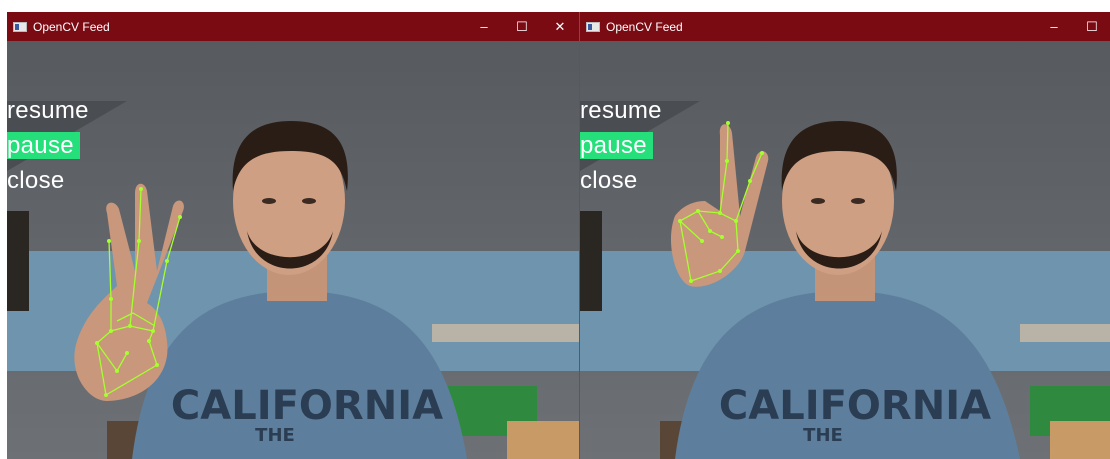 The width and height of the screenshot is (1110, 459). Describe the element at coordinates (845, 26) in the screenshot. I see `window-titlebar: OpenCV Feed – ☐` at that location.